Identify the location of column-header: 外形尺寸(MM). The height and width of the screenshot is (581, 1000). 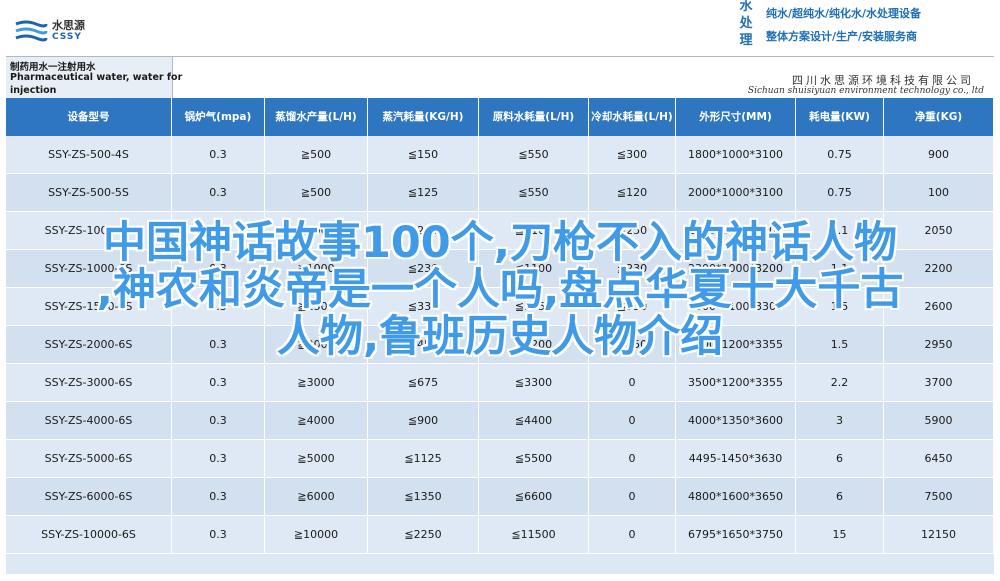
(736, 117).